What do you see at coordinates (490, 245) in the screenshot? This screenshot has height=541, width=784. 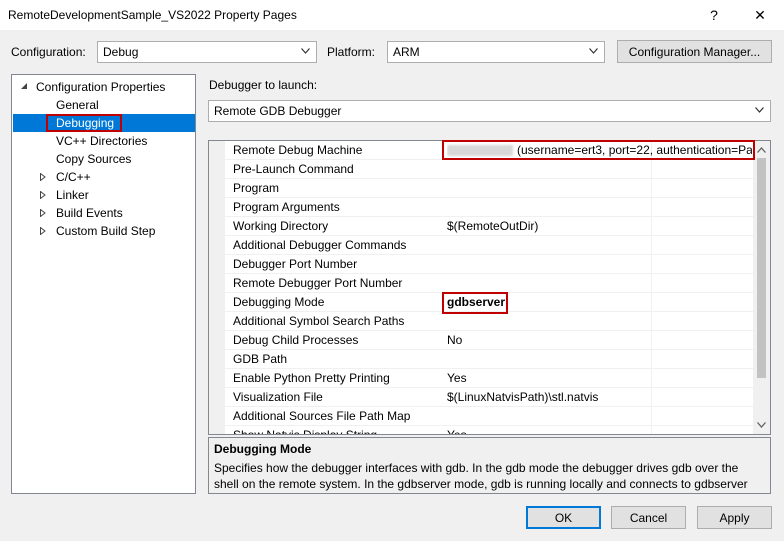 I see `property-row: Additional Debugger Commands` at bounding box center [490, 245].